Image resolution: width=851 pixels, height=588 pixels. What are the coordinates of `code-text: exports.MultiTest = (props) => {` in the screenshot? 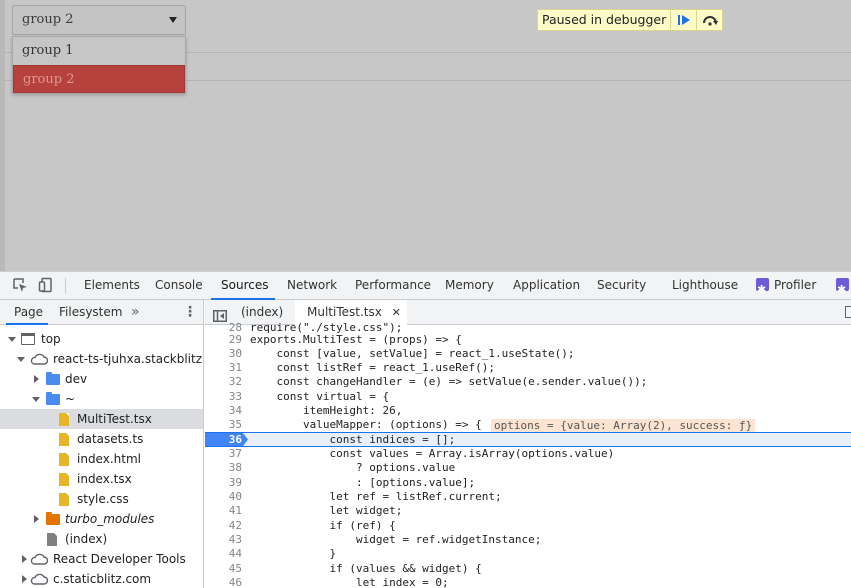 It's located at (356, 339).